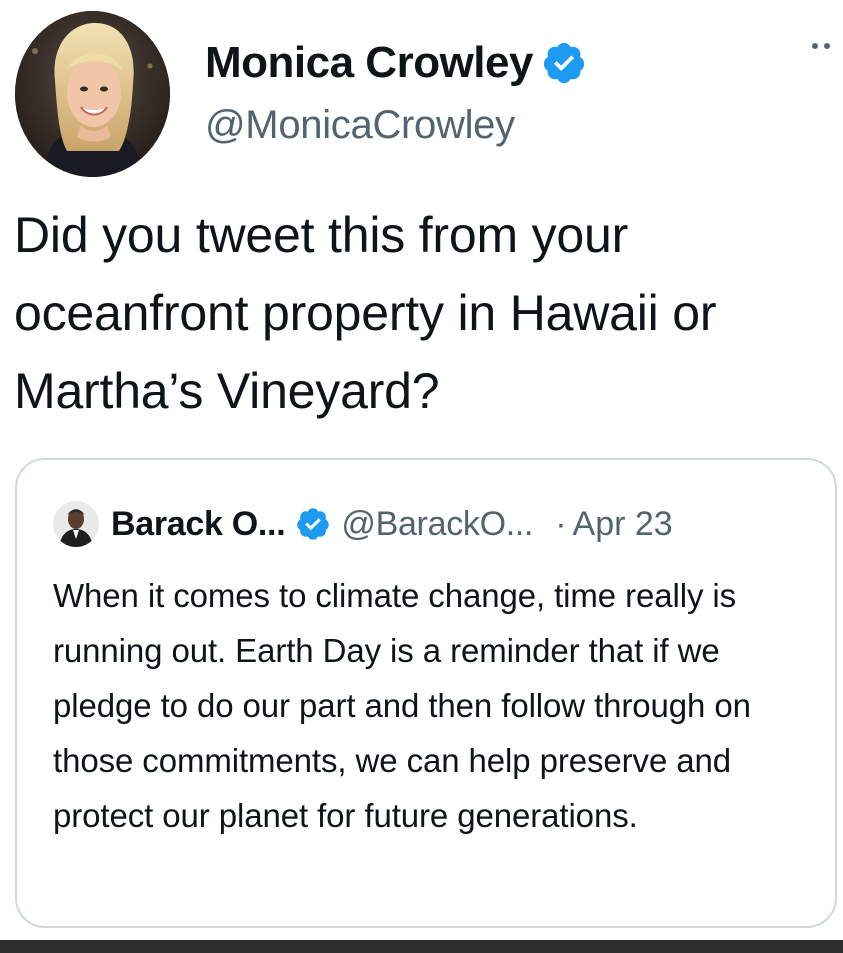 Image resolution: width=843 pixels, height=953 pixels. What do you see at coordinates (313, 524) in the screenshot?
I see `quoted-verified-badge-icon` at bounding box center [313, 524].